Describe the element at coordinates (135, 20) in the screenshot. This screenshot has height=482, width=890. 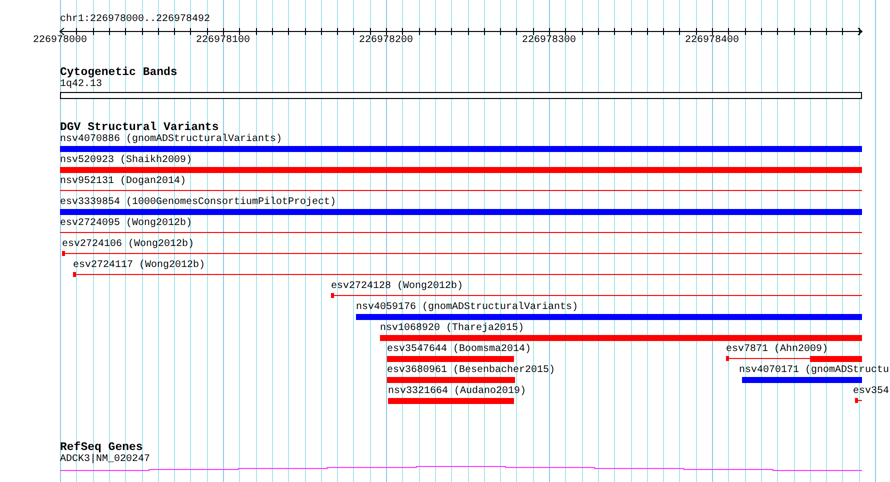
I see `location-label: chr1:226978000..226978492` at that location.